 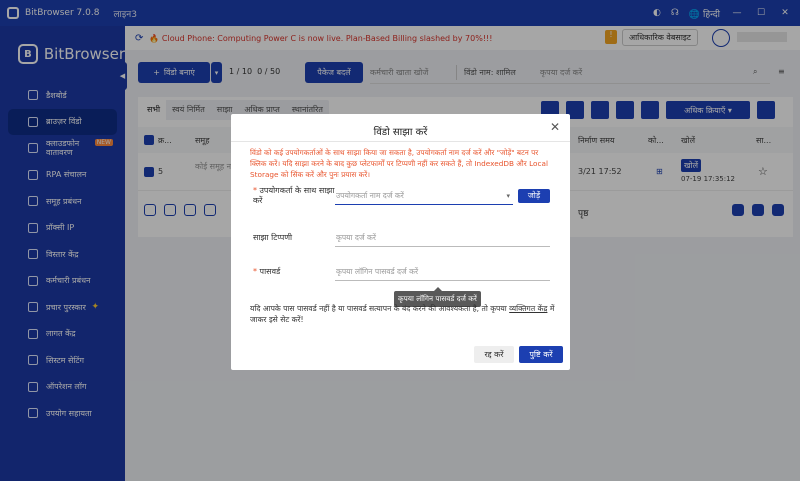 What do you see at coordinates (534, 196) in the screenshot?
I see `add-user-button: जोड़ें` at bounding box center [534, 196].